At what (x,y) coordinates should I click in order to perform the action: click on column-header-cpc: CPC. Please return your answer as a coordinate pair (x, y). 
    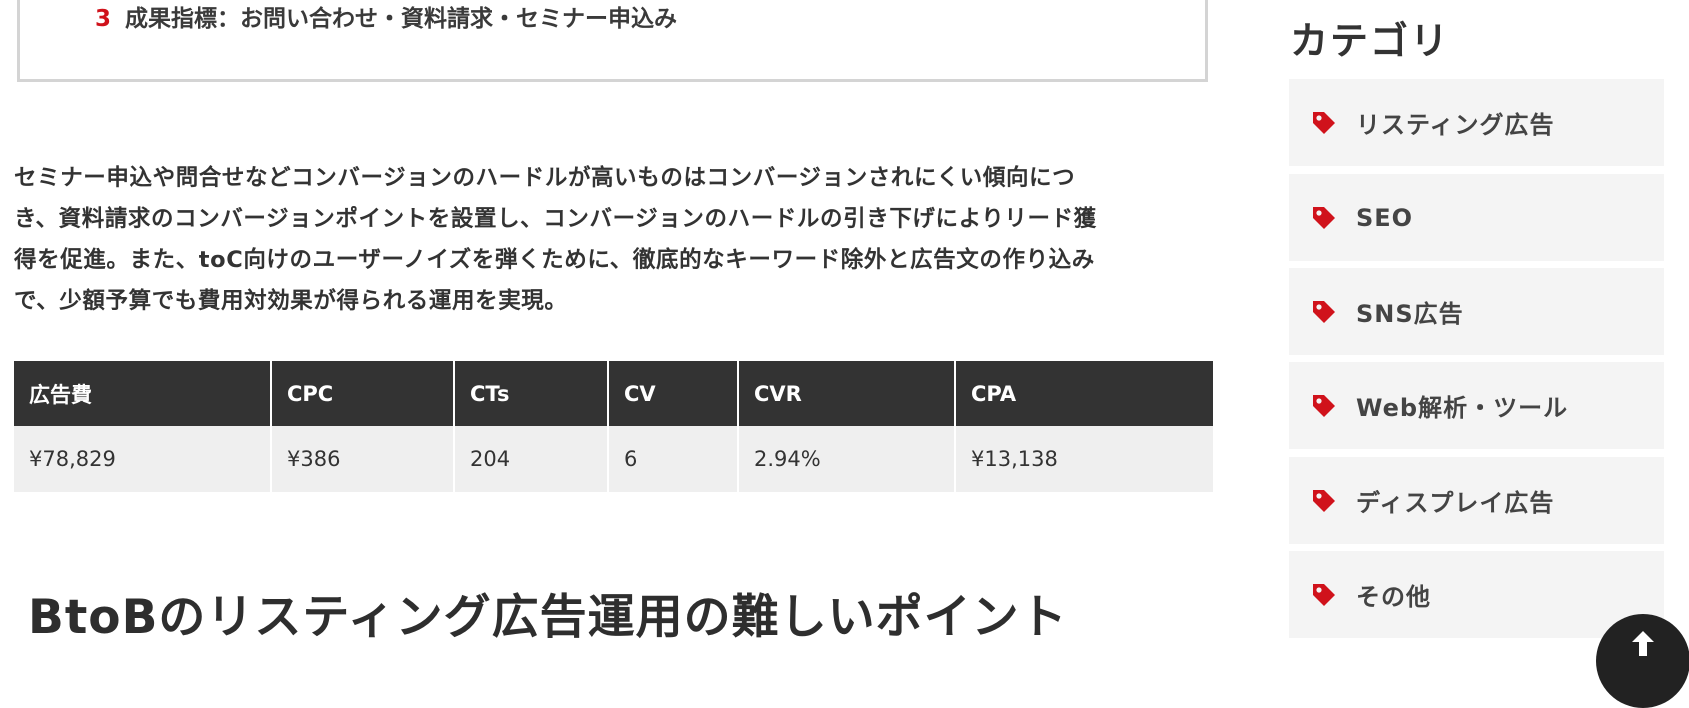
    Looking at the image, I should click on (363, 393).